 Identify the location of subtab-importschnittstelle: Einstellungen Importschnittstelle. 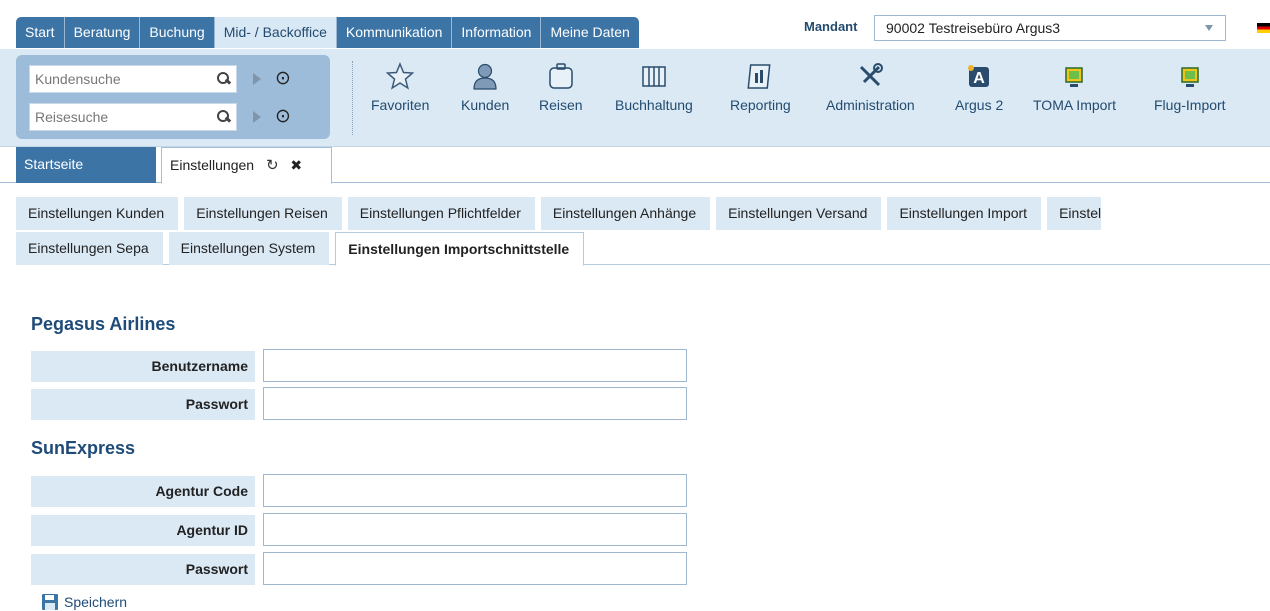
(460, 249).